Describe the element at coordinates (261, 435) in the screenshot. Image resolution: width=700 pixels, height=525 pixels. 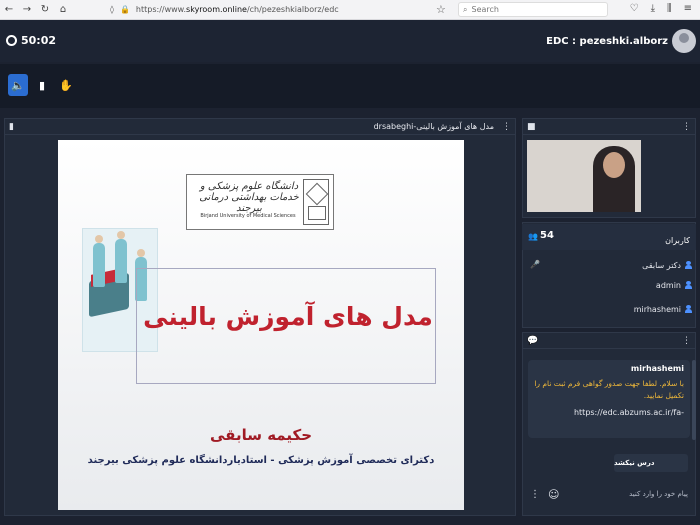
I see `author-name: حکیمه سابقی` at that location.